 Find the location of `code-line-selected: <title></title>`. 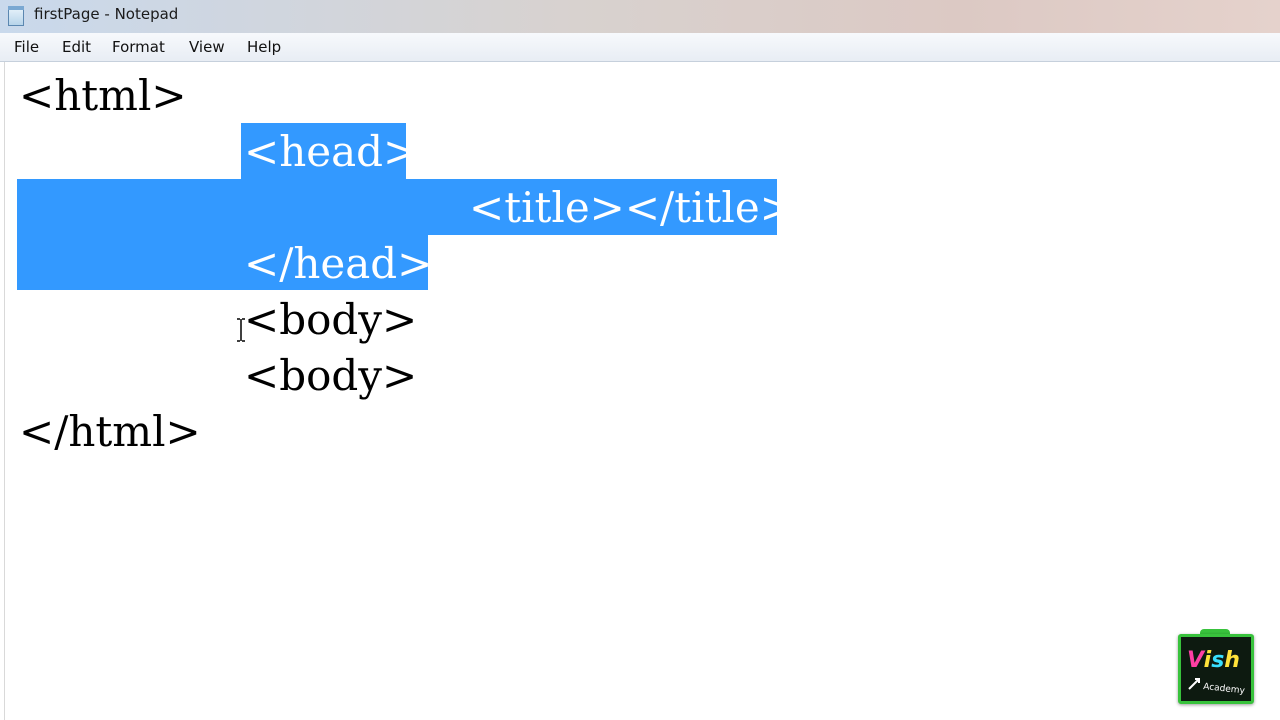

code-line-selected: <title></title> is located at coordinates (632, 207).